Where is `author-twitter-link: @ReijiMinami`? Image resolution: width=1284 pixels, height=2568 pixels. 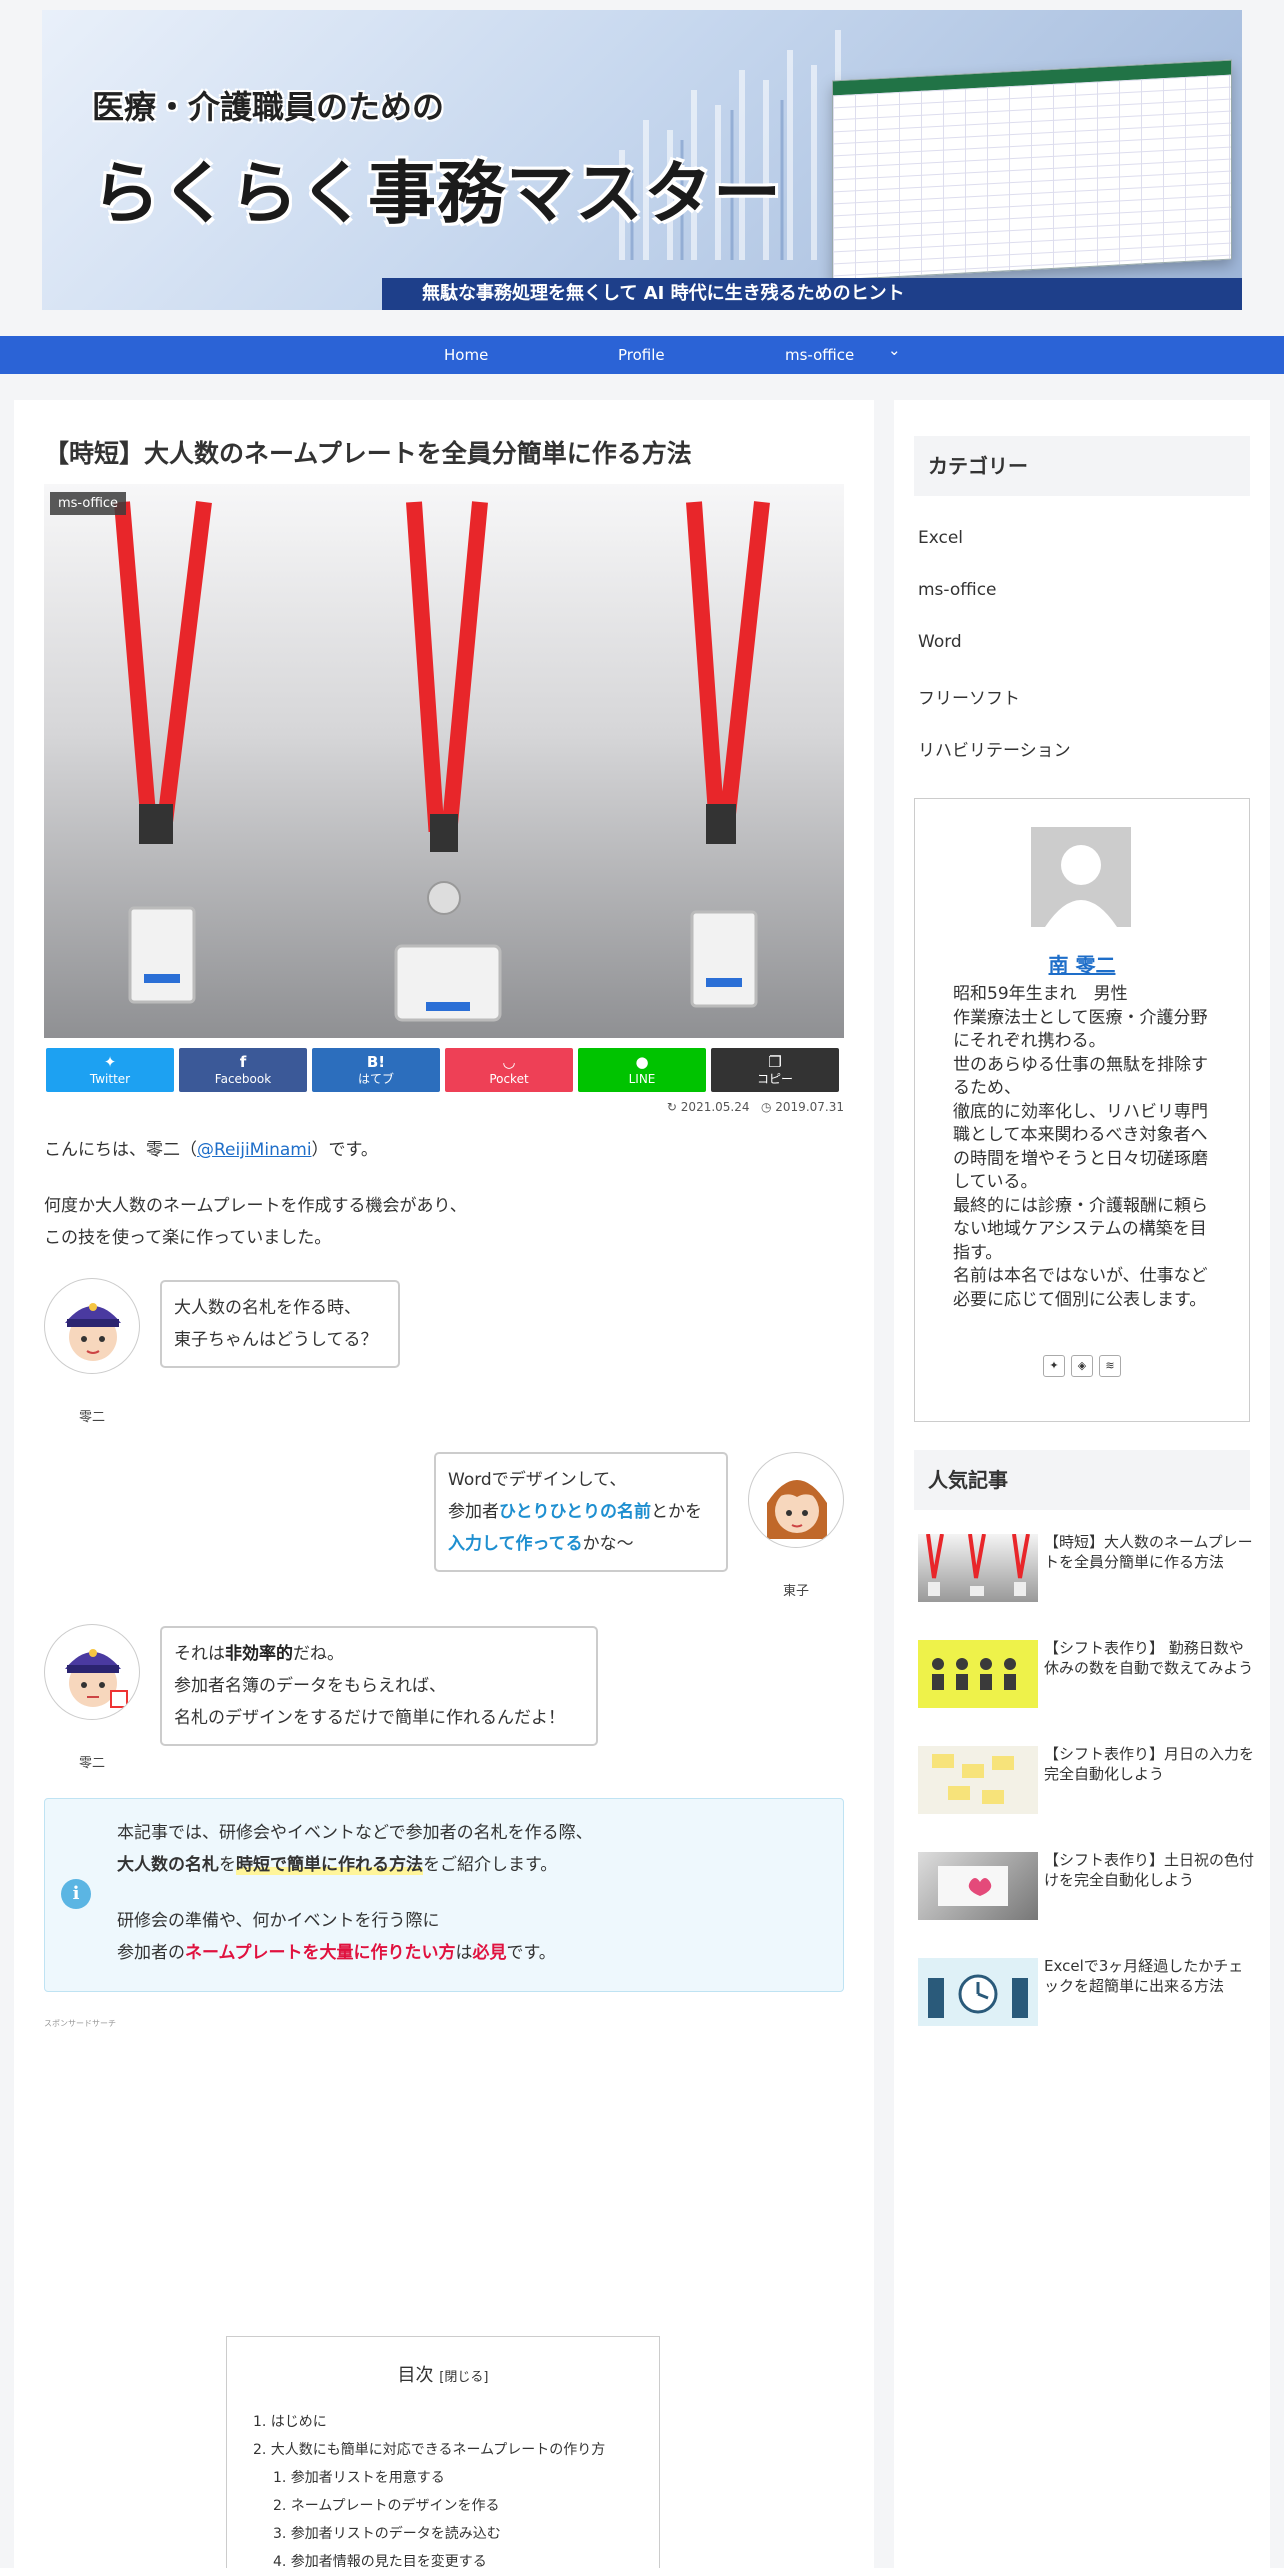 author-twitter-link: @ReijiMinami is located at coordinates (254, 1150).